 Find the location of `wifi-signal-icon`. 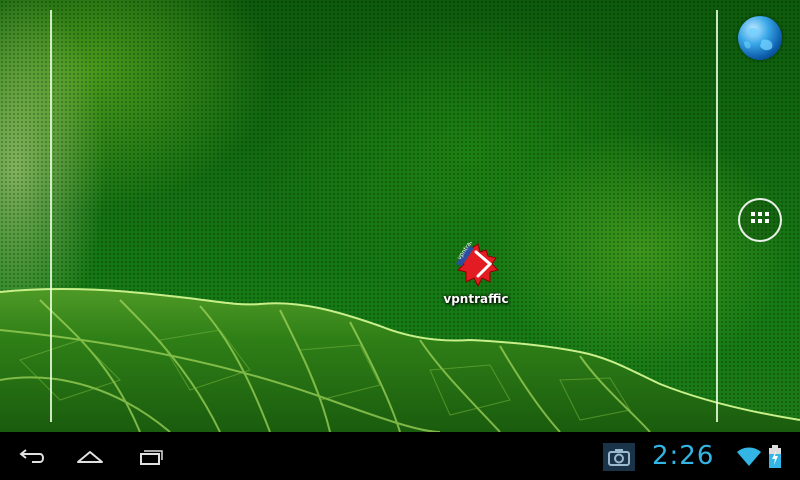

wifi-signal-icon is located at coordinates (749, 456).